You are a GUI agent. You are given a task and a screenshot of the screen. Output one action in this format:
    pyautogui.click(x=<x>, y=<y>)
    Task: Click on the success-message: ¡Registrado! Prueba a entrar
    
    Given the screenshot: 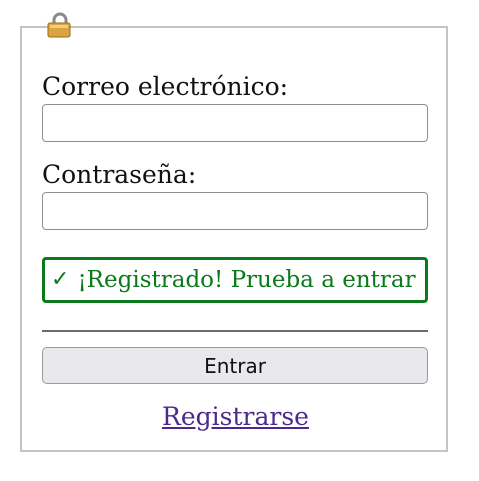 What is the action you would take?
    pyautogui.click(x=246, y=280)
    